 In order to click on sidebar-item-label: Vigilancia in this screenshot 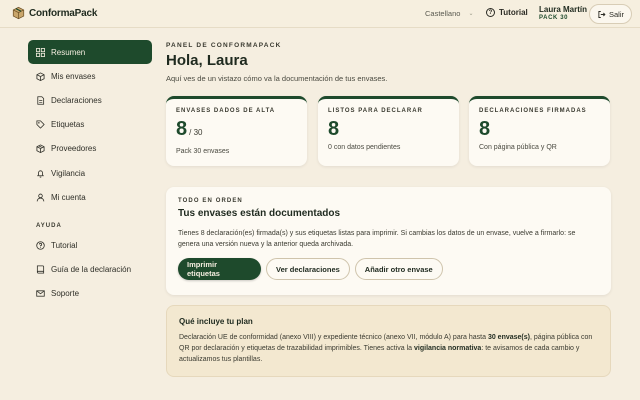, I will do `click(68, 173)`.